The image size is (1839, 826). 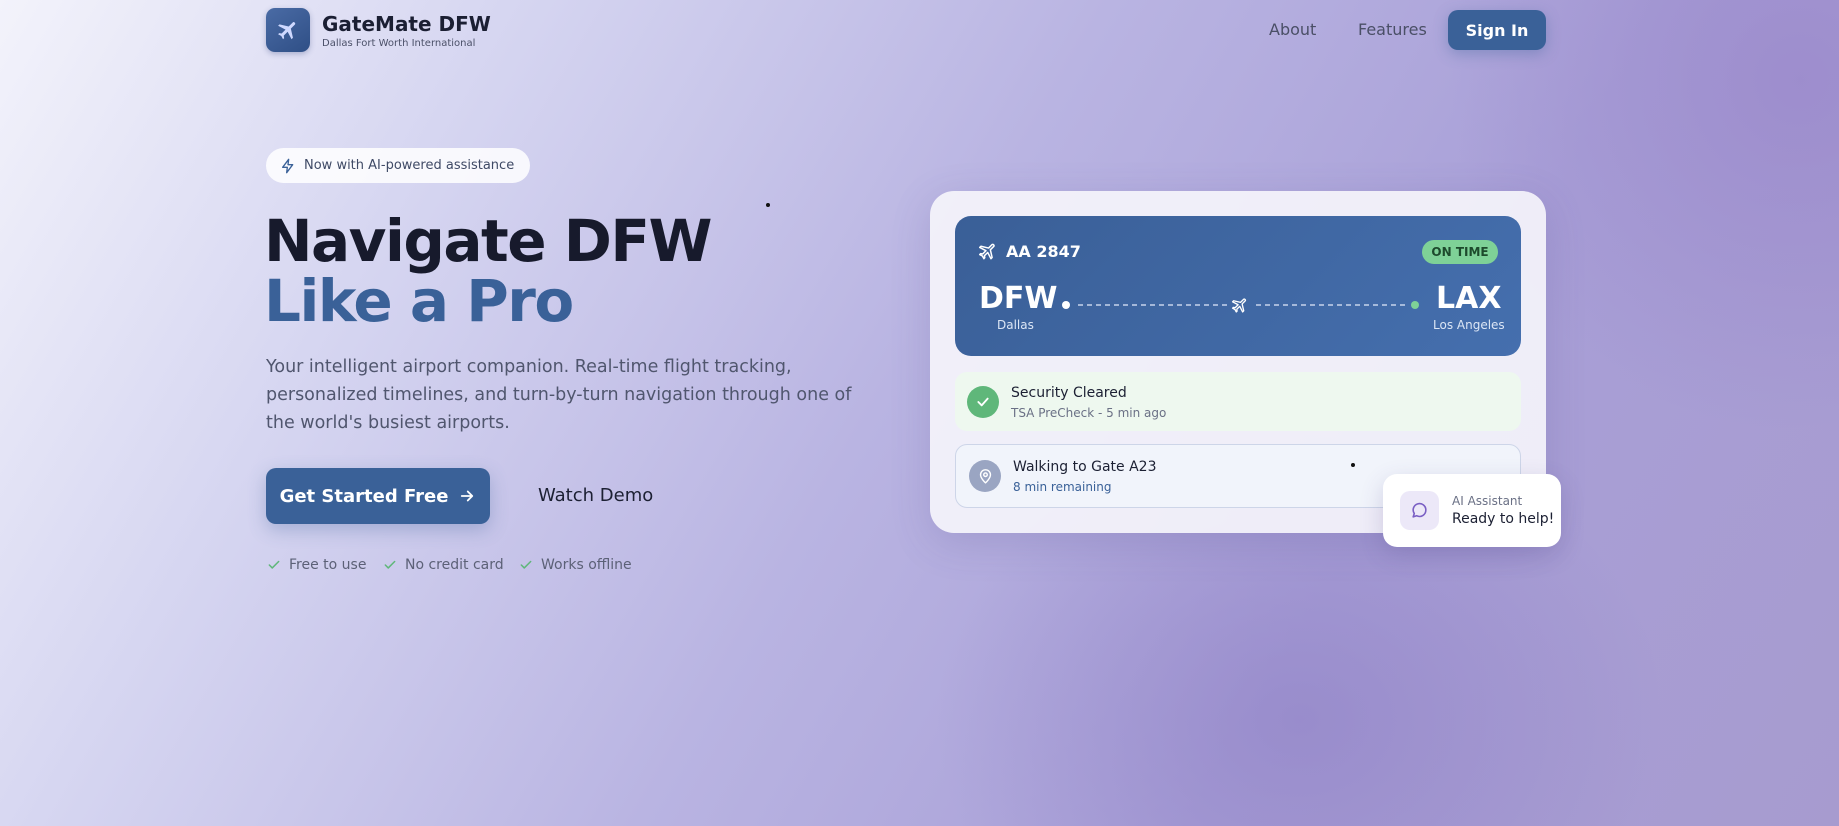 What do you see at coordinates (399, 43) in the screenshot?
I see `brand-subtitle: Dallas Fort Worth International` at bounding box center [399, 43].